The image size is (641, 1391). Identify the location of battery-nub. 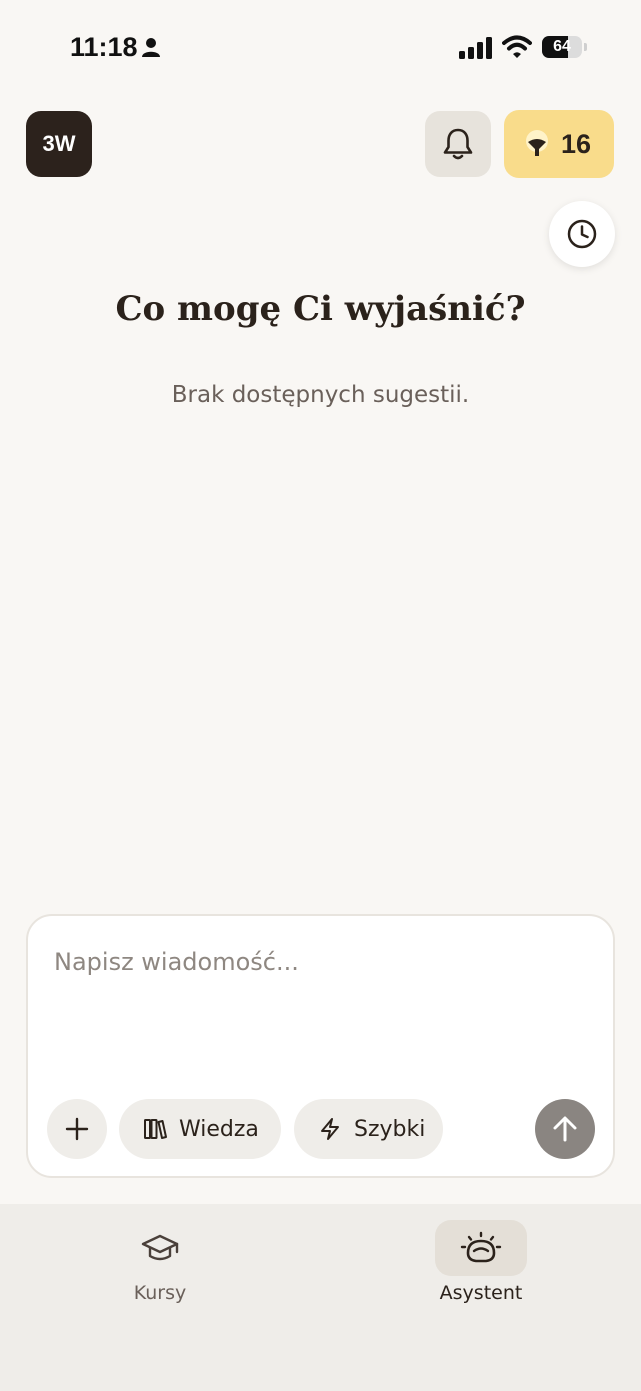
(585, 47).